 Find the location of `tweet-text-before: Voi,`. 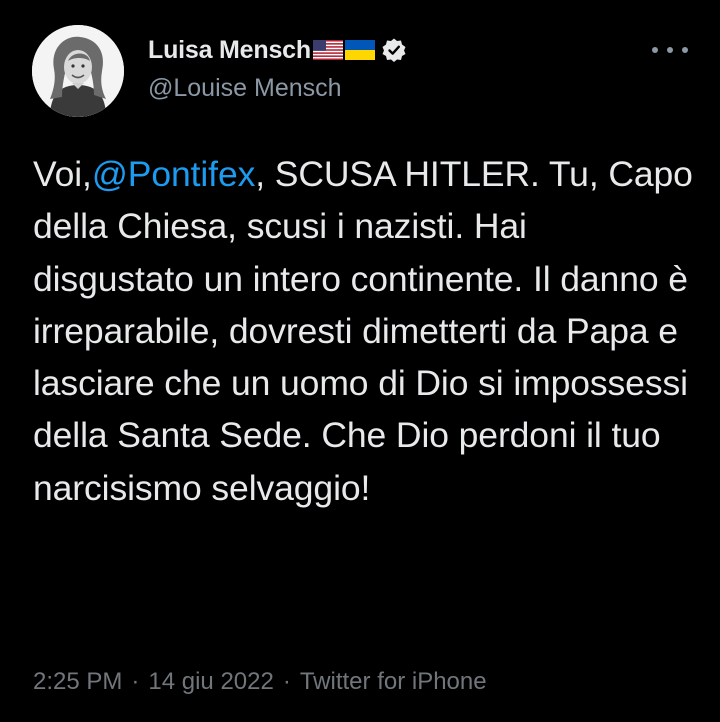

tweet-text-before: Voi, is located at coordinates (62, 174).